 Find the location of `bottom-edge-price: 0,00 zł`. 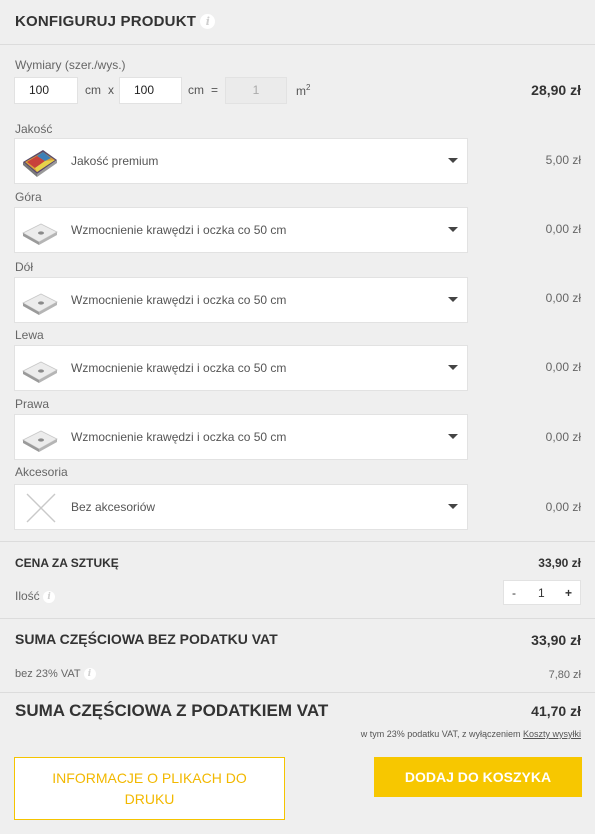

bottom-edge-price: 0,00 zł is located at coordinates (563, 298).